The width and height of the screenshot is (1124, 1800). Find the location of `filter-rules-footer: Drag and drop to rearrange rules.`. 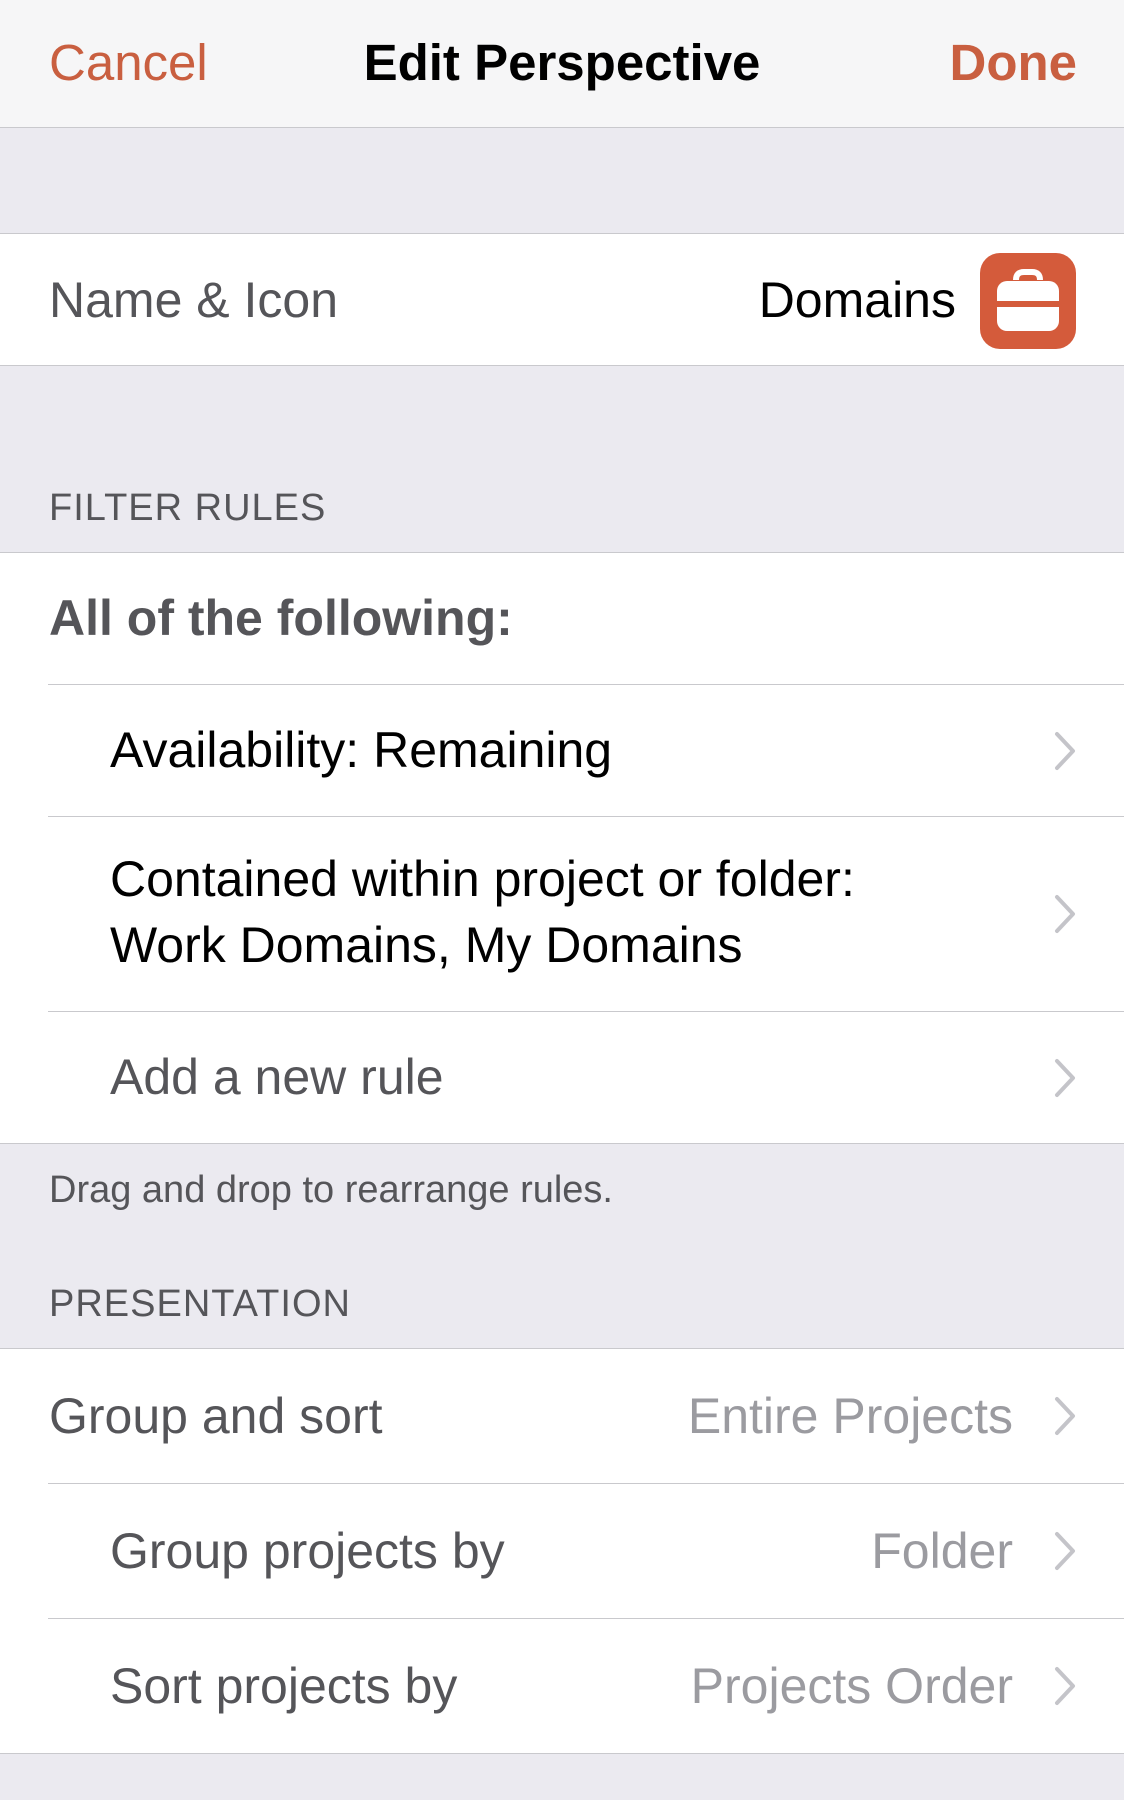

filter-rules-footer: Drag and drop to rearrange rules. is located at coordinates (331, 1190).